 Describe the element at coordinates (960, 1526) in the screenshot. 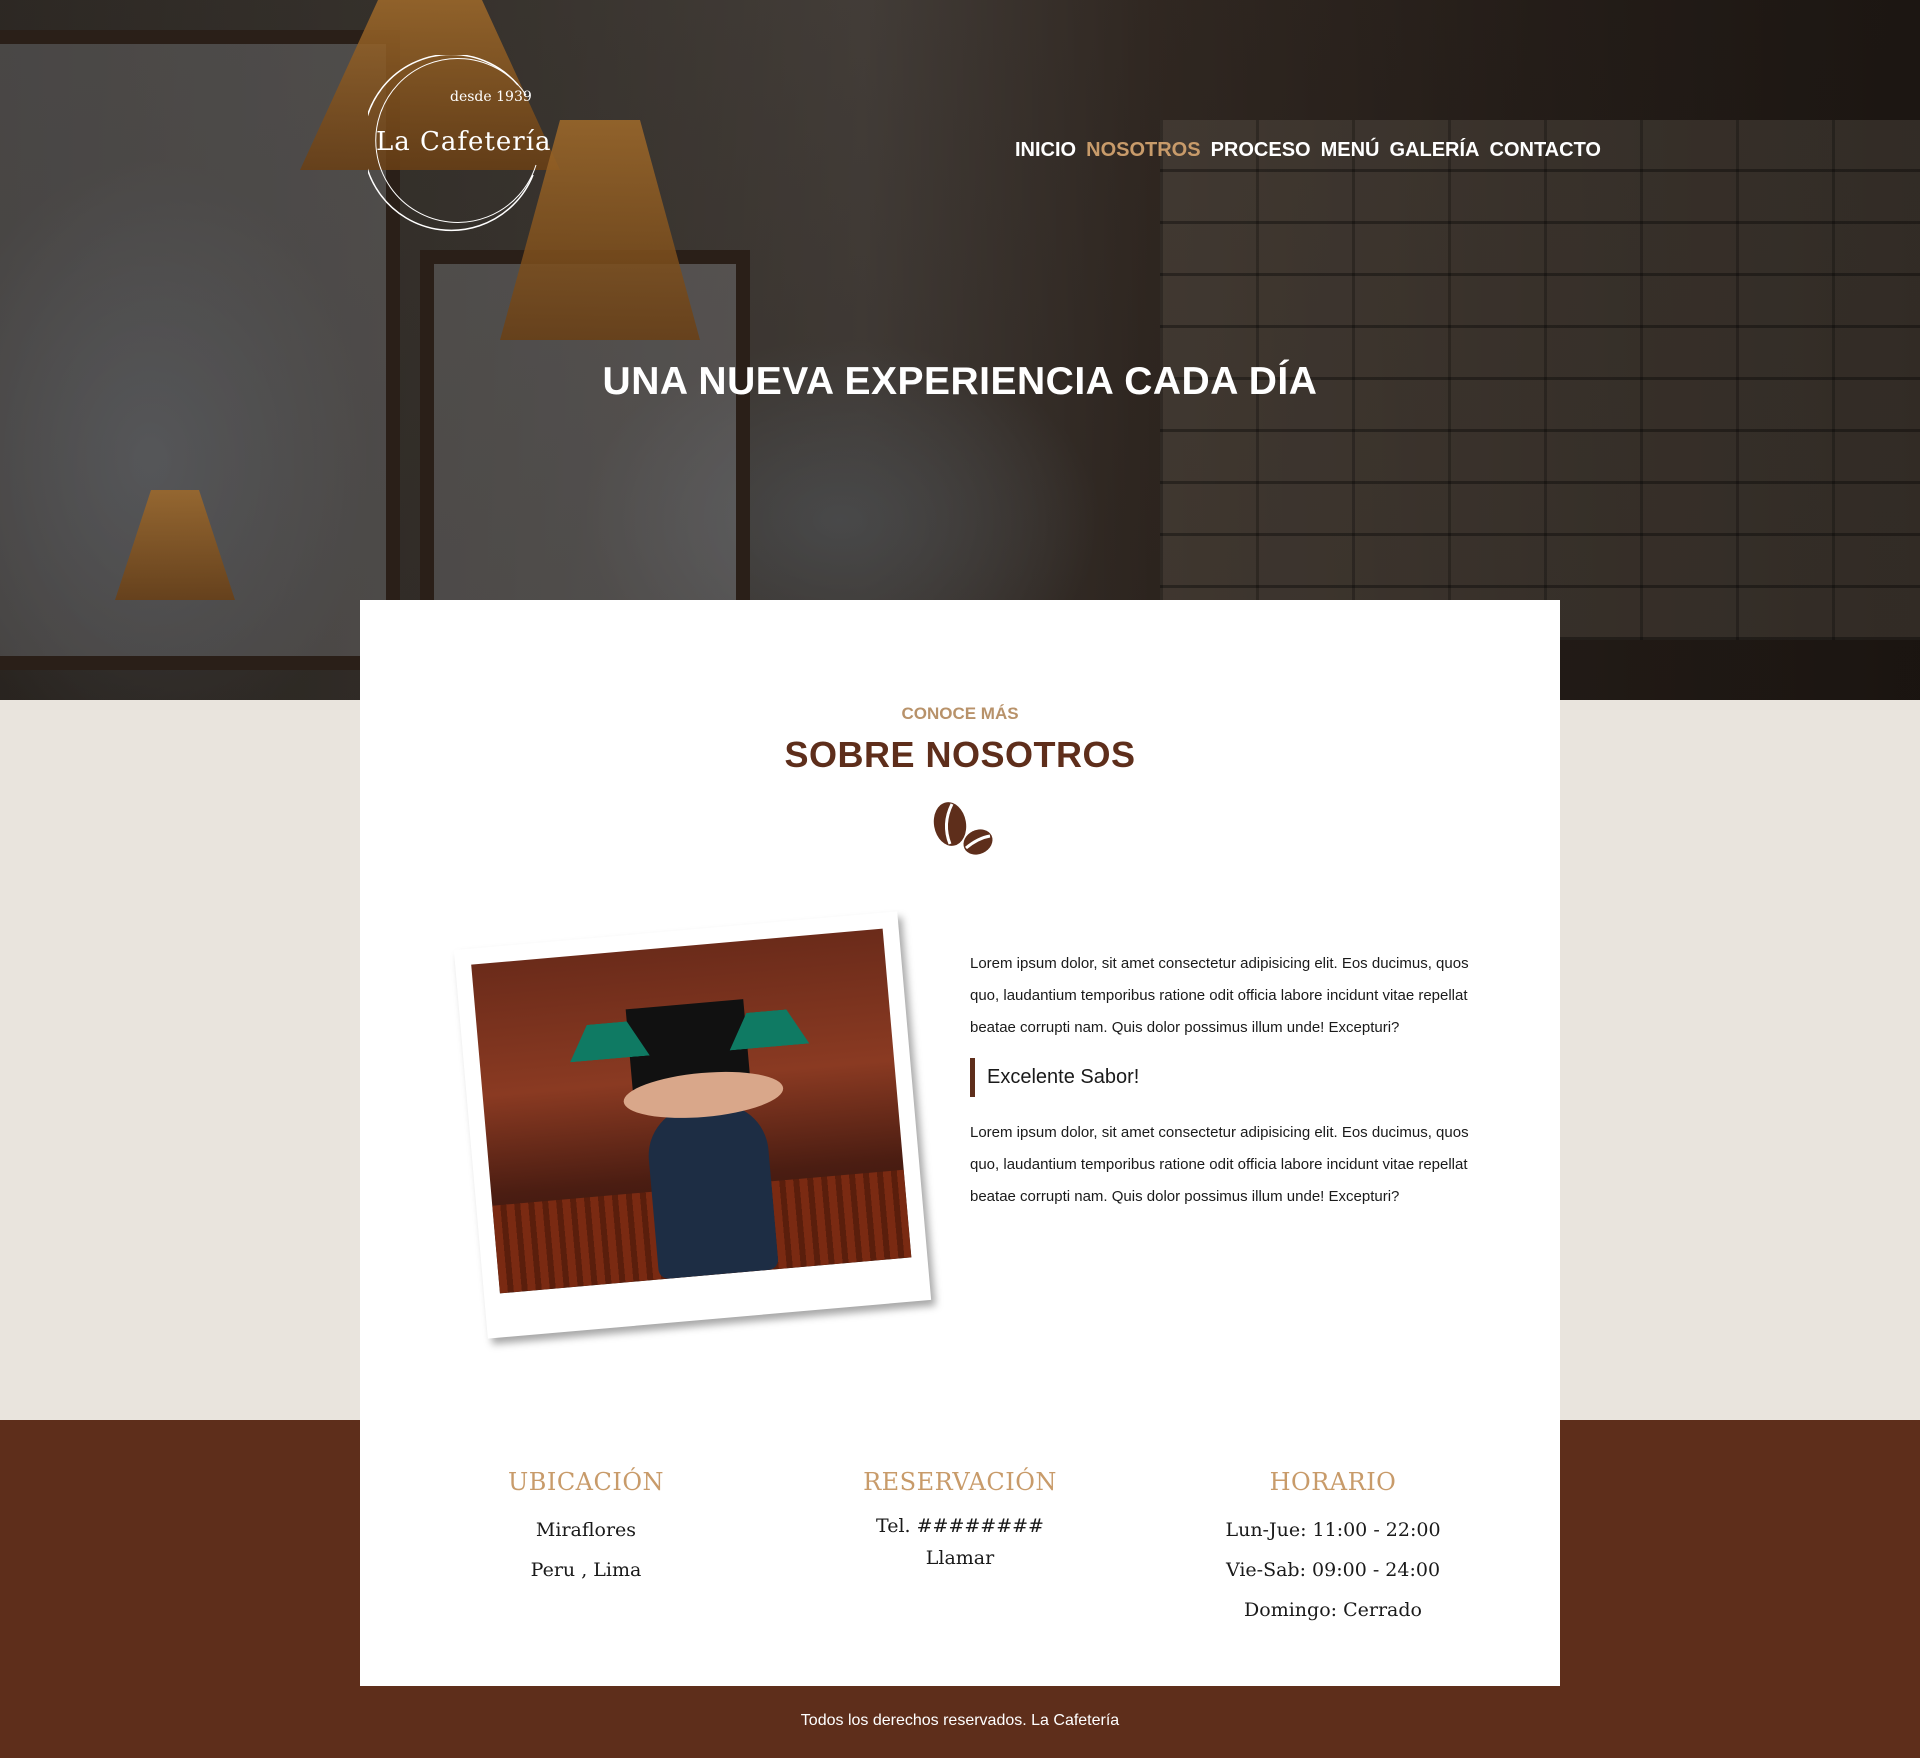

I see `reservation-phone: Tel. ########` at that location.